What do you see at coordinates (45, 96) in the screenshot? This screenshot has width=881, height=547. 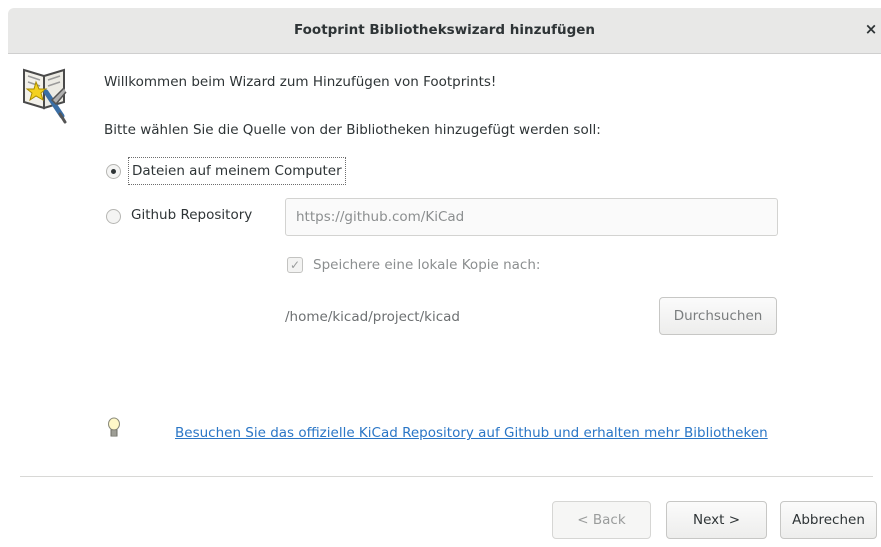 I see `wizard-book-icon` at bounding box center [45, 96].